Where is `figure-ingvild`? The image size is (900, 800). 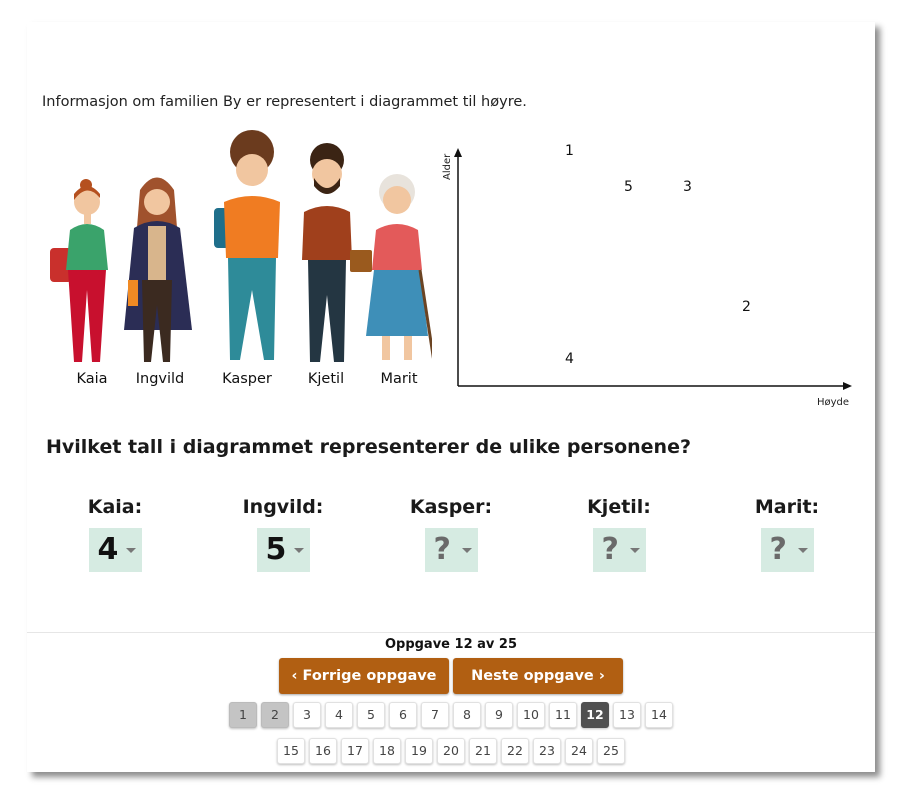 figure-ingvild is located at coordinates (158, 269).